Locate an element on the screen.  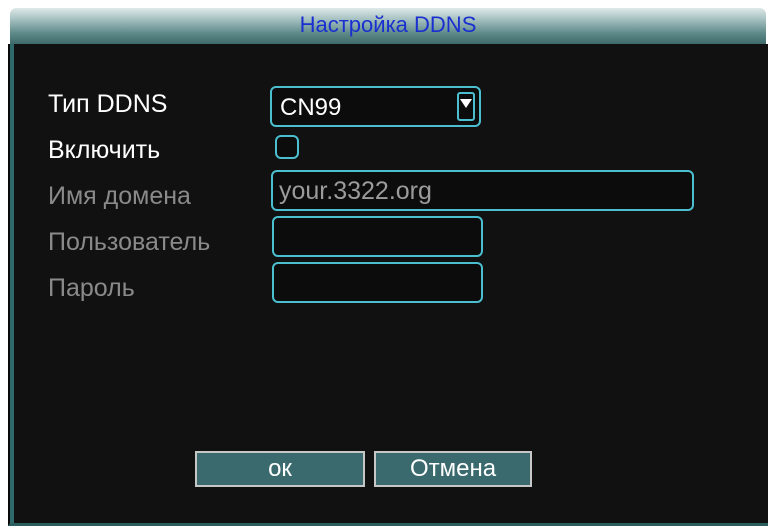
chevron-down-icon is located at coordinates (466, 103).